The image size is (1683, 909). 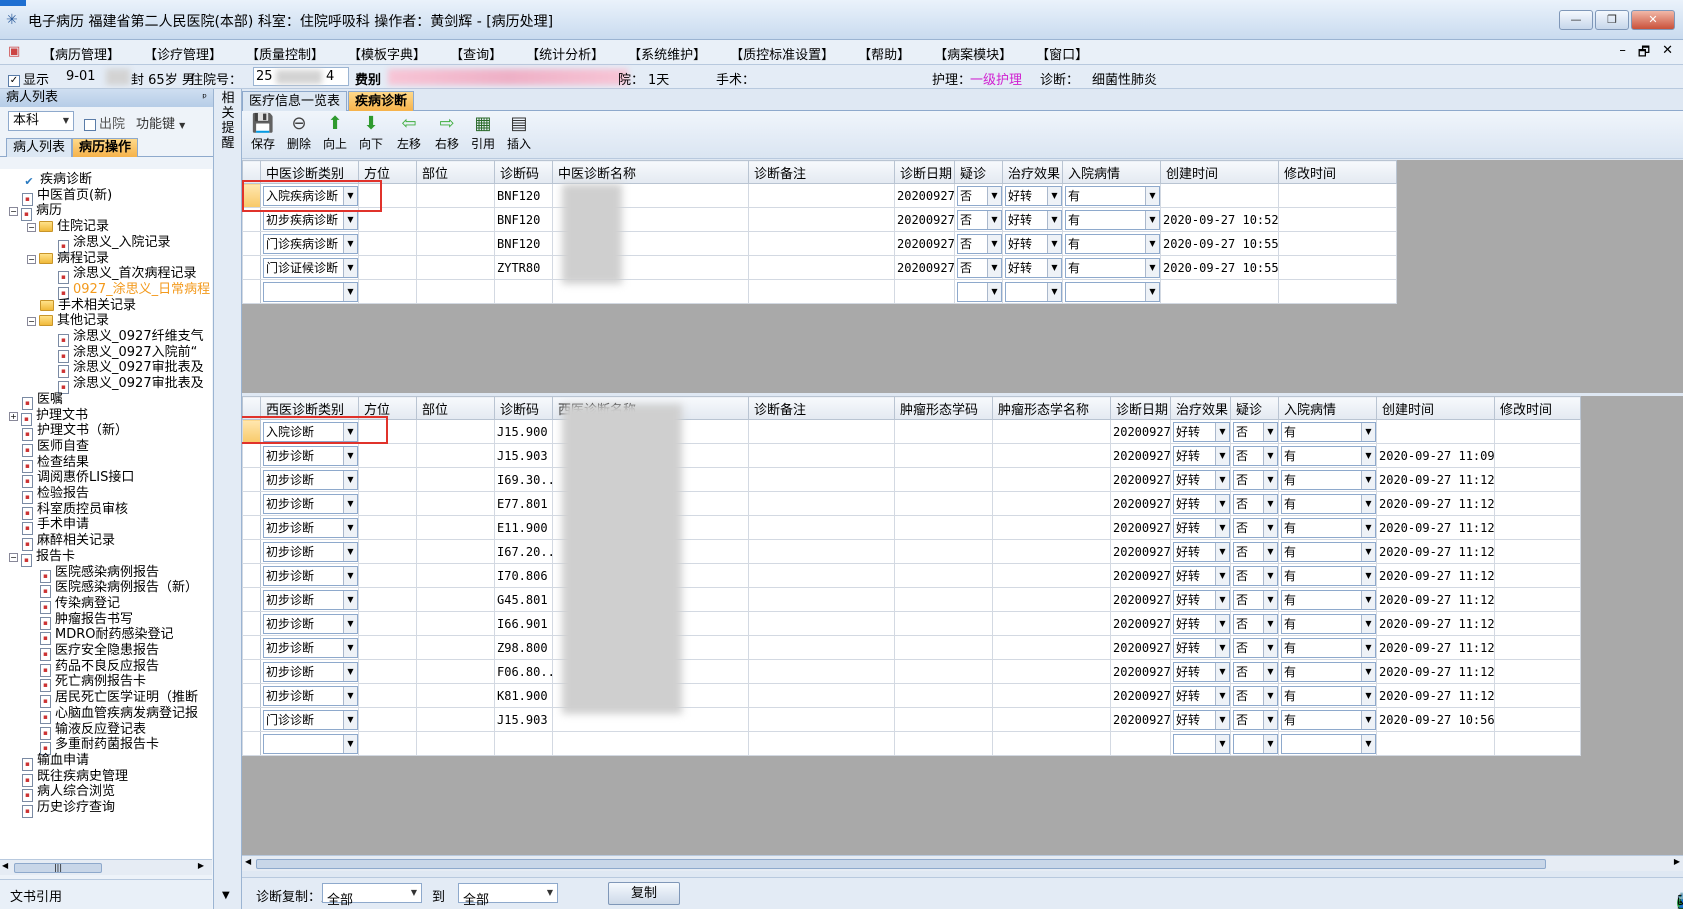 I want to click on copy-from-select: 全部 ▼, so click(x=372, y=895).